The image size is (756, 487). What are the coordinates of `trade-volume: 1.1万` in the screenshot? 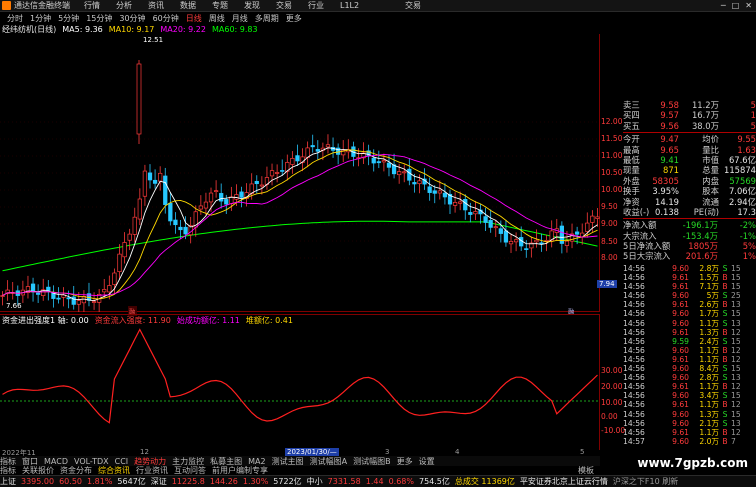 It's located at (709, 359).